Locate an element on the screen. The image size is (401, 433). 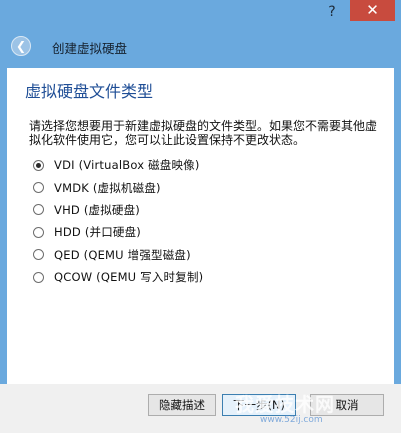
option-label: HDD (并口硬盘) is located at coordinates (97, 232).